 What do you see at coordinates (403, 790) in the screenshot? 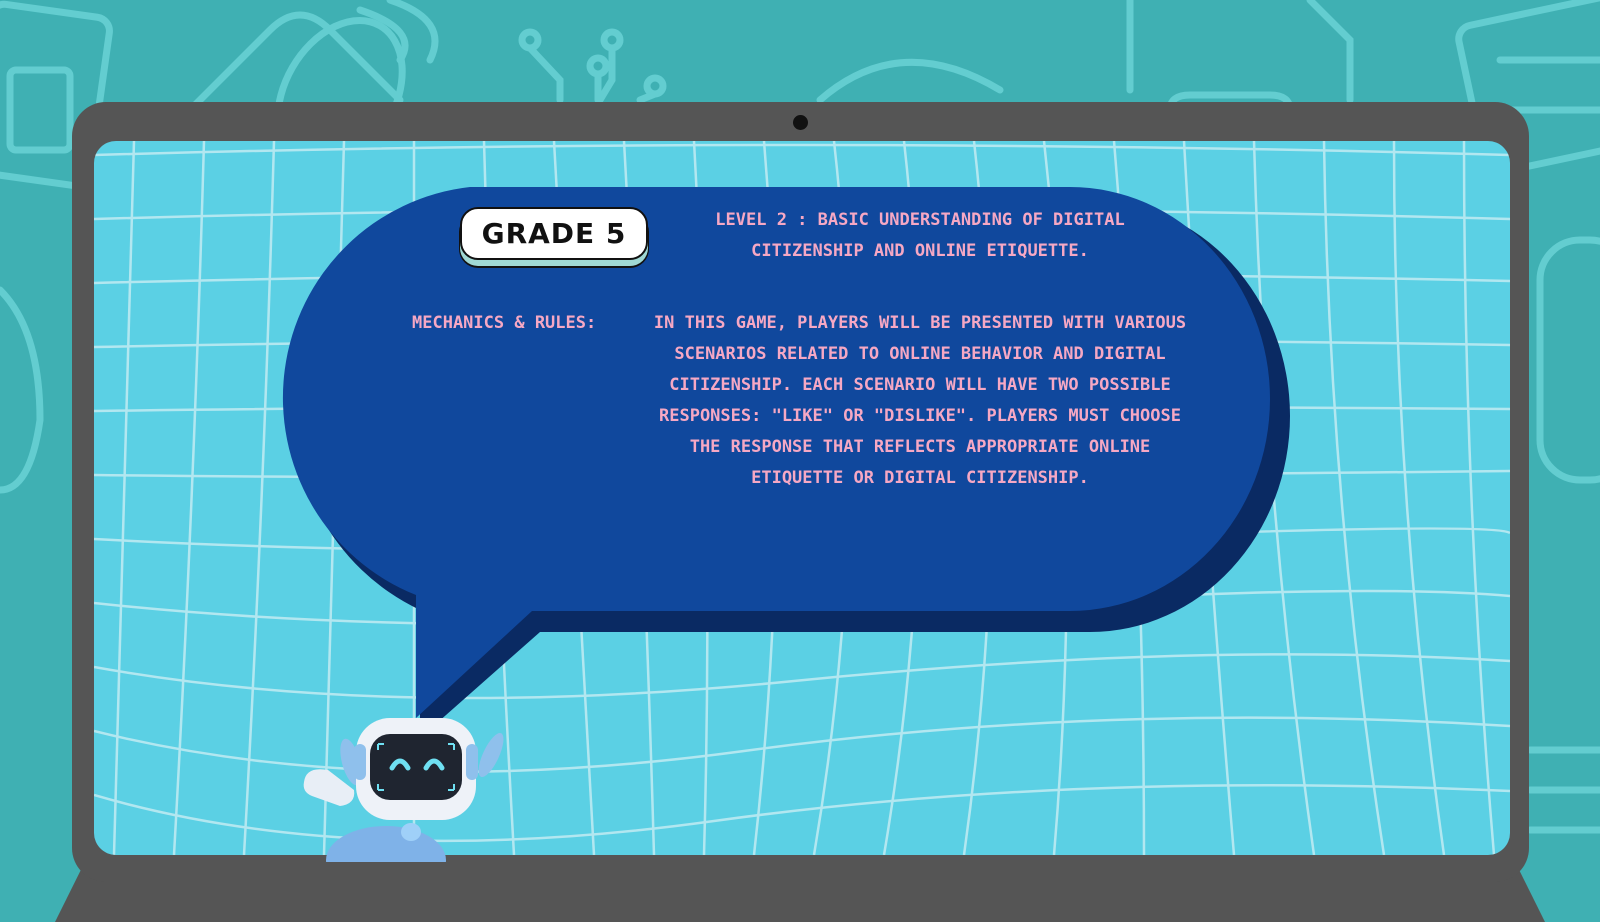
I see `robot-mascot` at bounding box center [403, 790].